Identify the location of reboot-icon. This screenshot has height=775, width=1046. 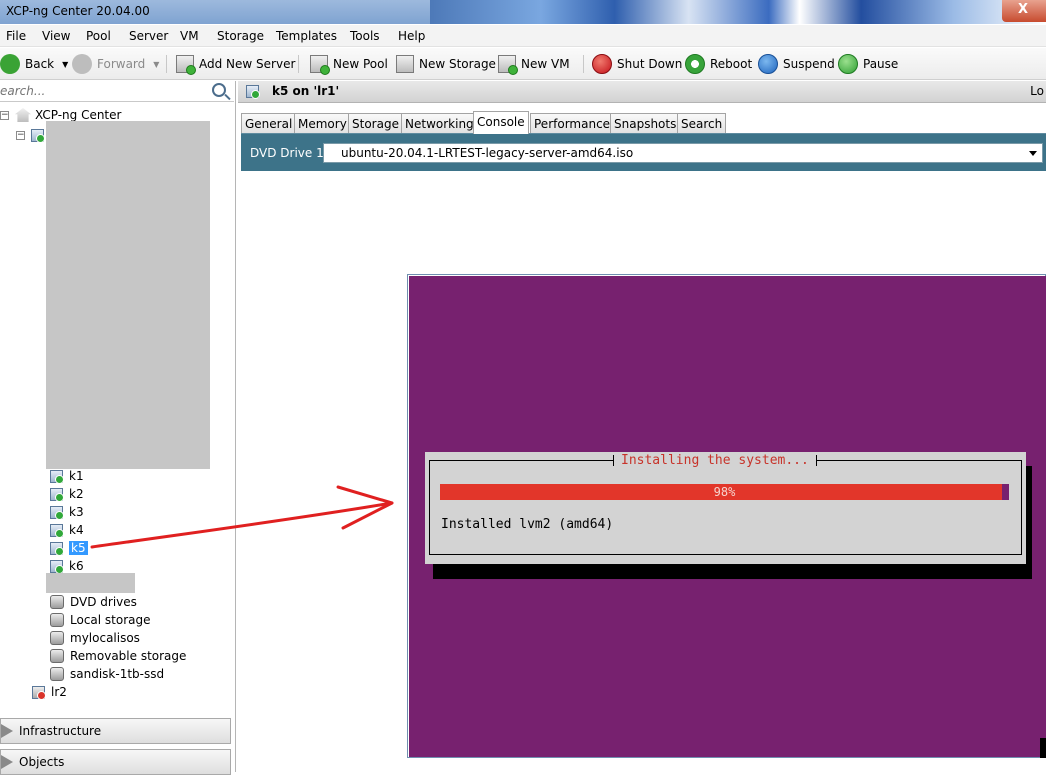
(695, 64).